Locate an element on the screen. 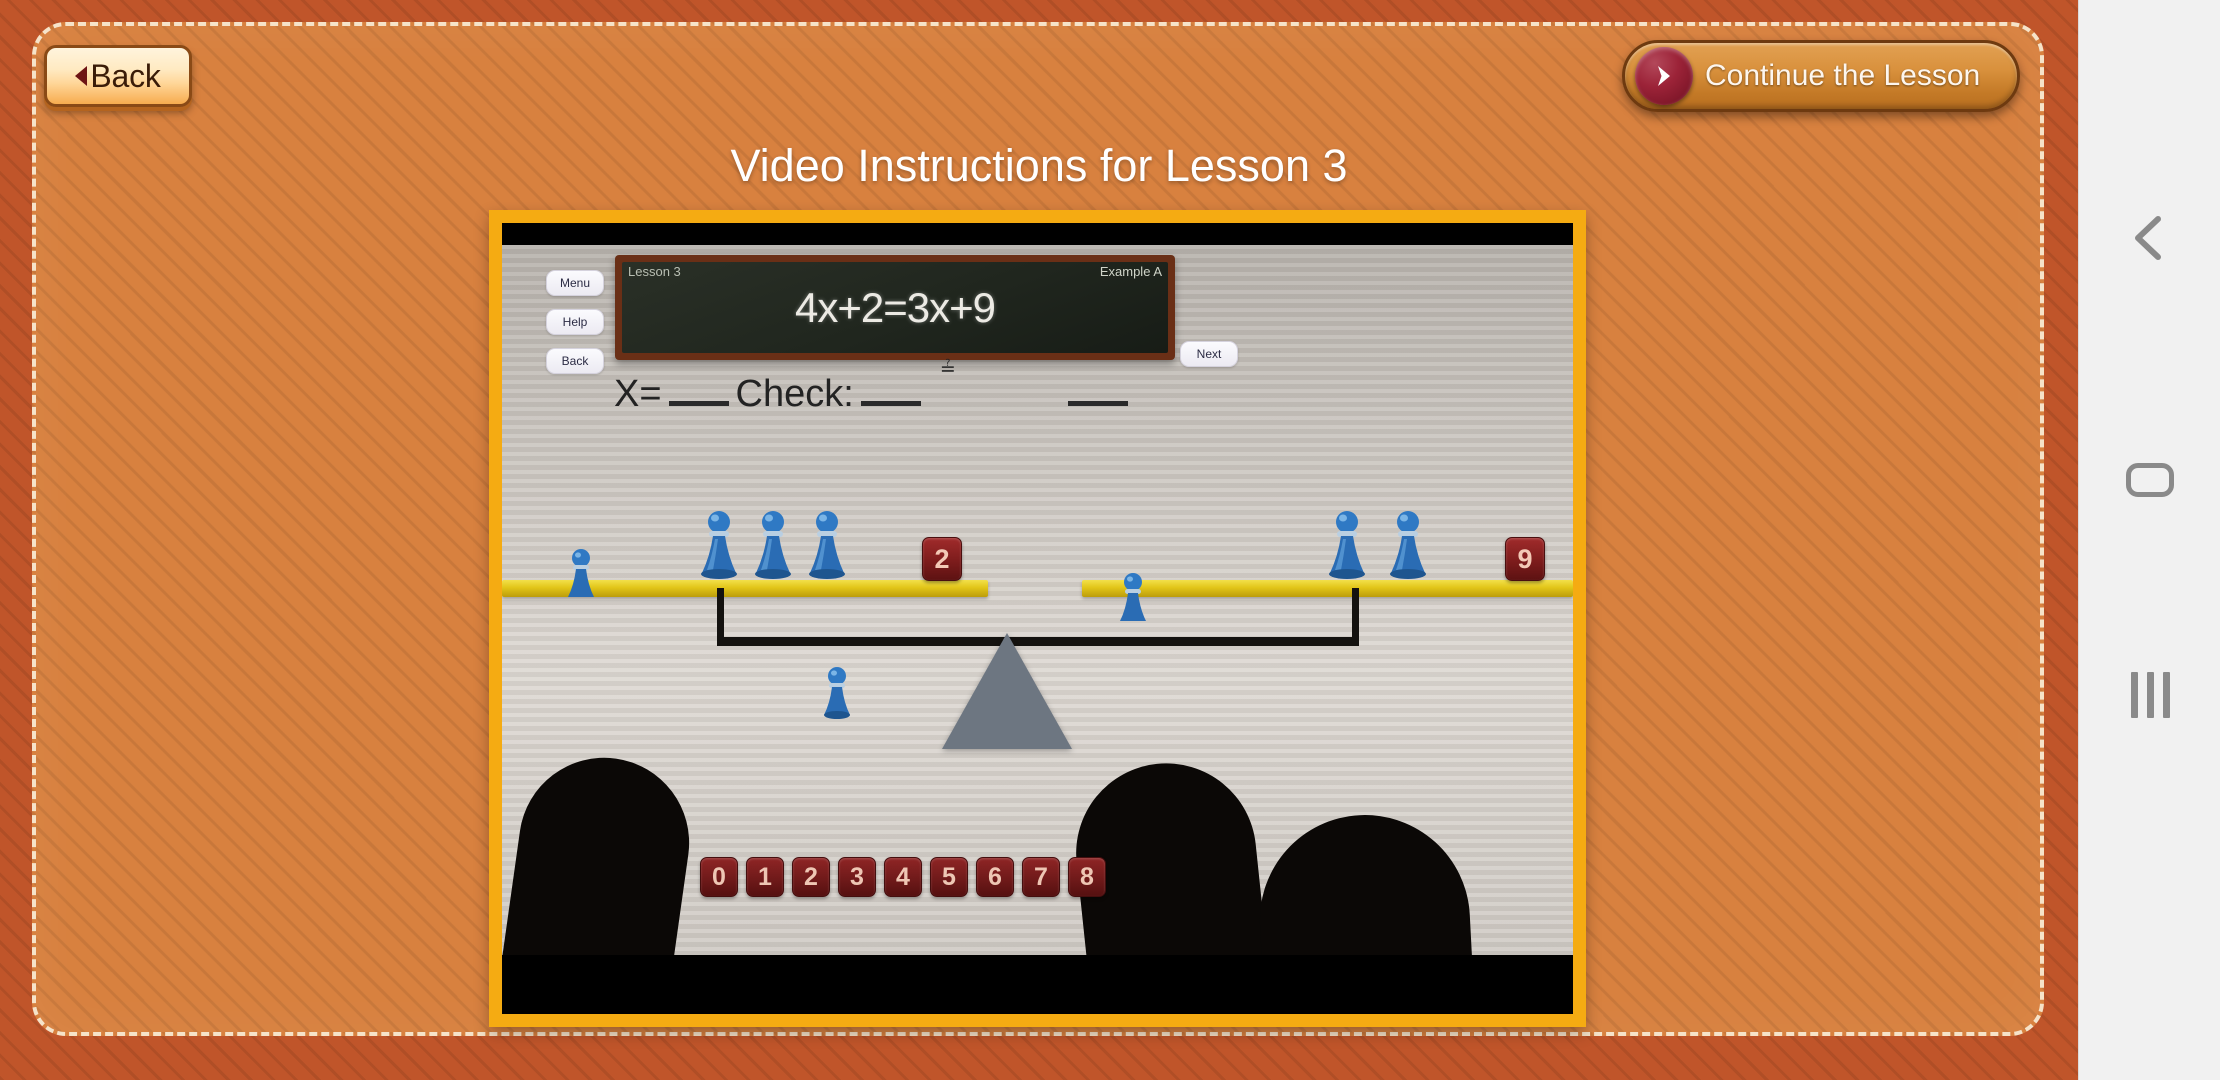 The height and width of the screenshot is (1080, 2220). number-tile: 1 is located at coordinates (765, 877).